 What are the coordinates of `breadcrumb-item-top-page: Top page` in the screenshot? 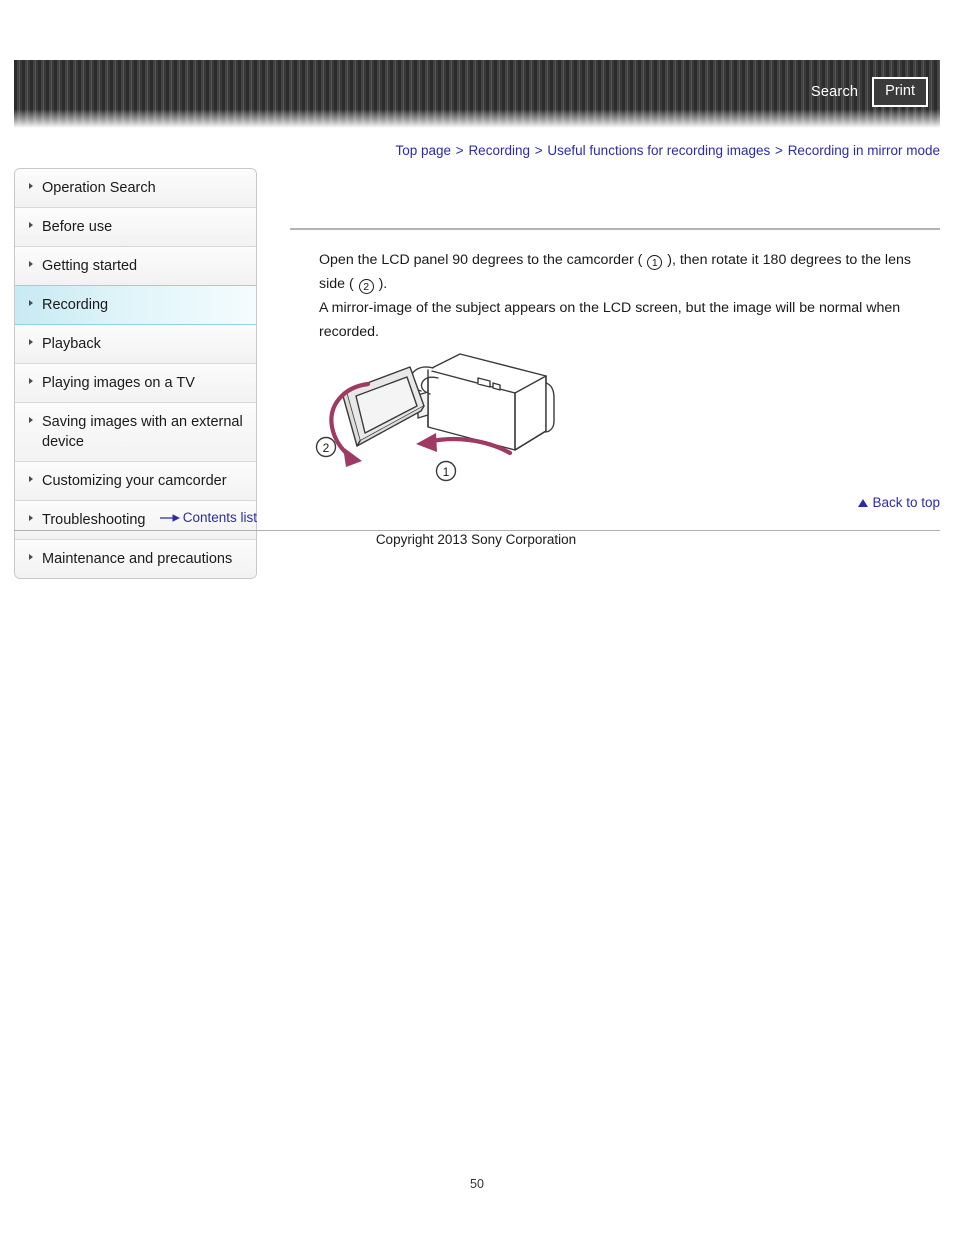 It's located at (423, 150).